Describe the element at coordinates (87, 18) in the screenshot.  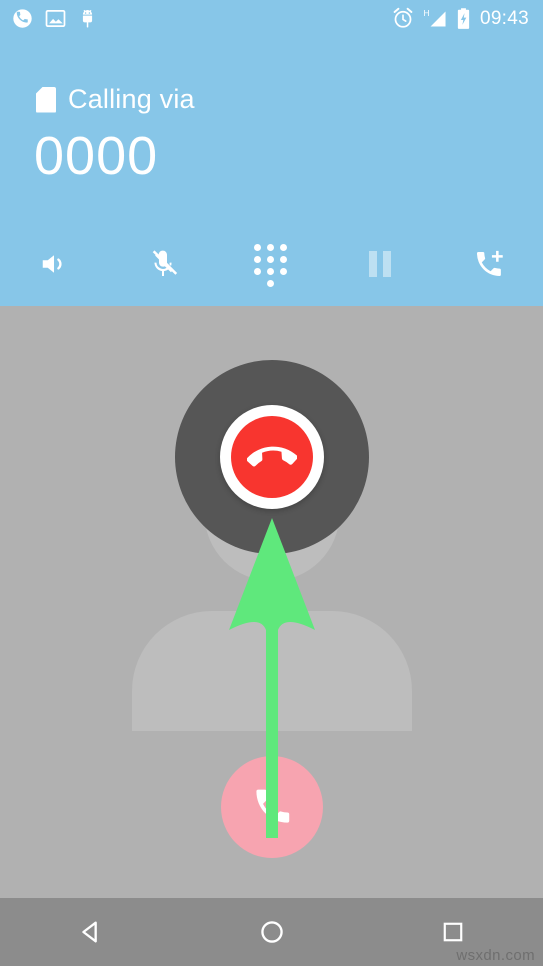
I see `usb-debugging-android-icon` at that location.